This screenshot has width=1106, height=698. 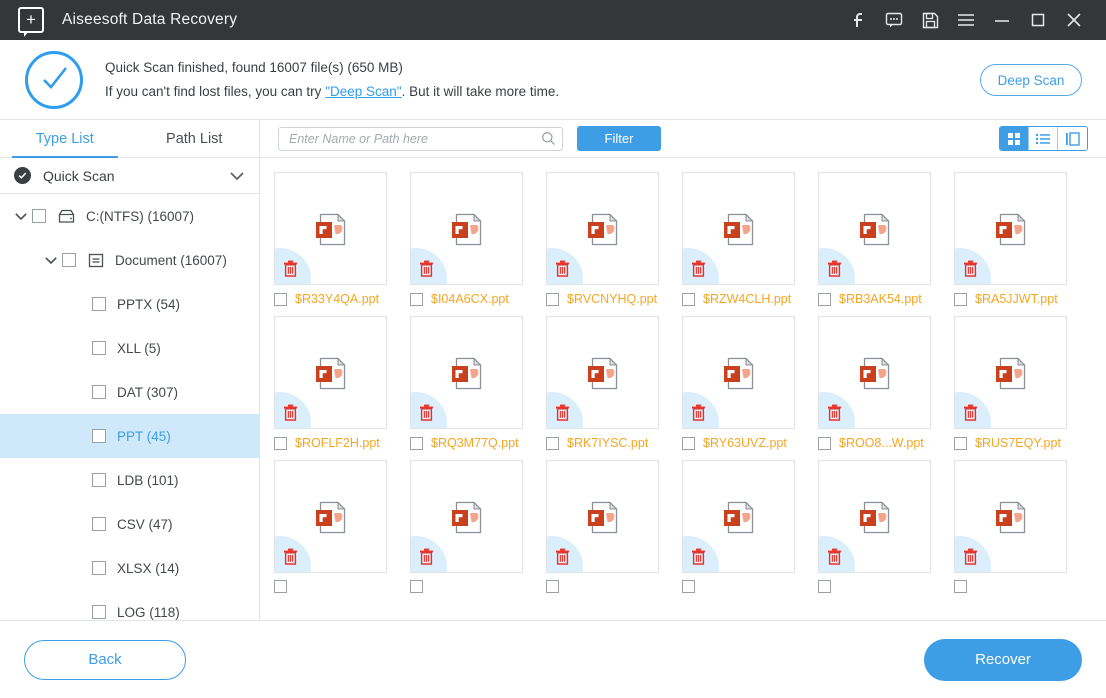 What do you see at coordinates (129, 392) in the screenshot?
I see `tree-item: DAT (307)` at bounding box center [129, 392].